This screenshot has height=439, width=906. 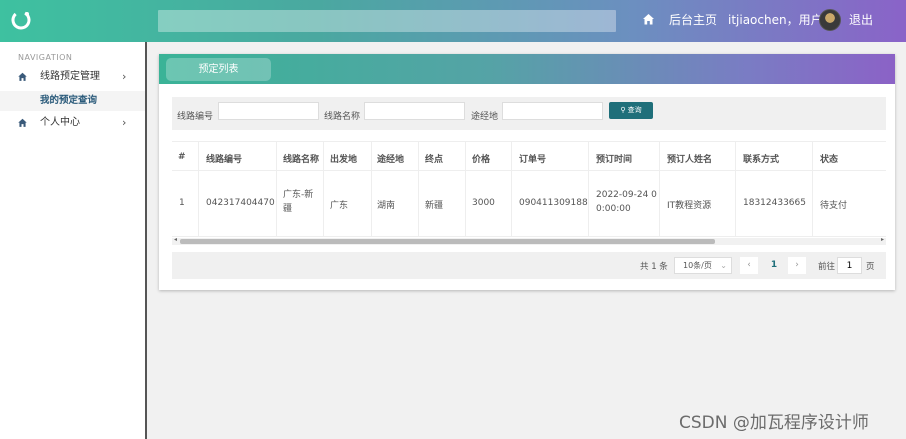 What do you see at coordinates (434, 160) in the screenshot?
I see `col-header-destination: 终点` at bounding box center [434, 160].